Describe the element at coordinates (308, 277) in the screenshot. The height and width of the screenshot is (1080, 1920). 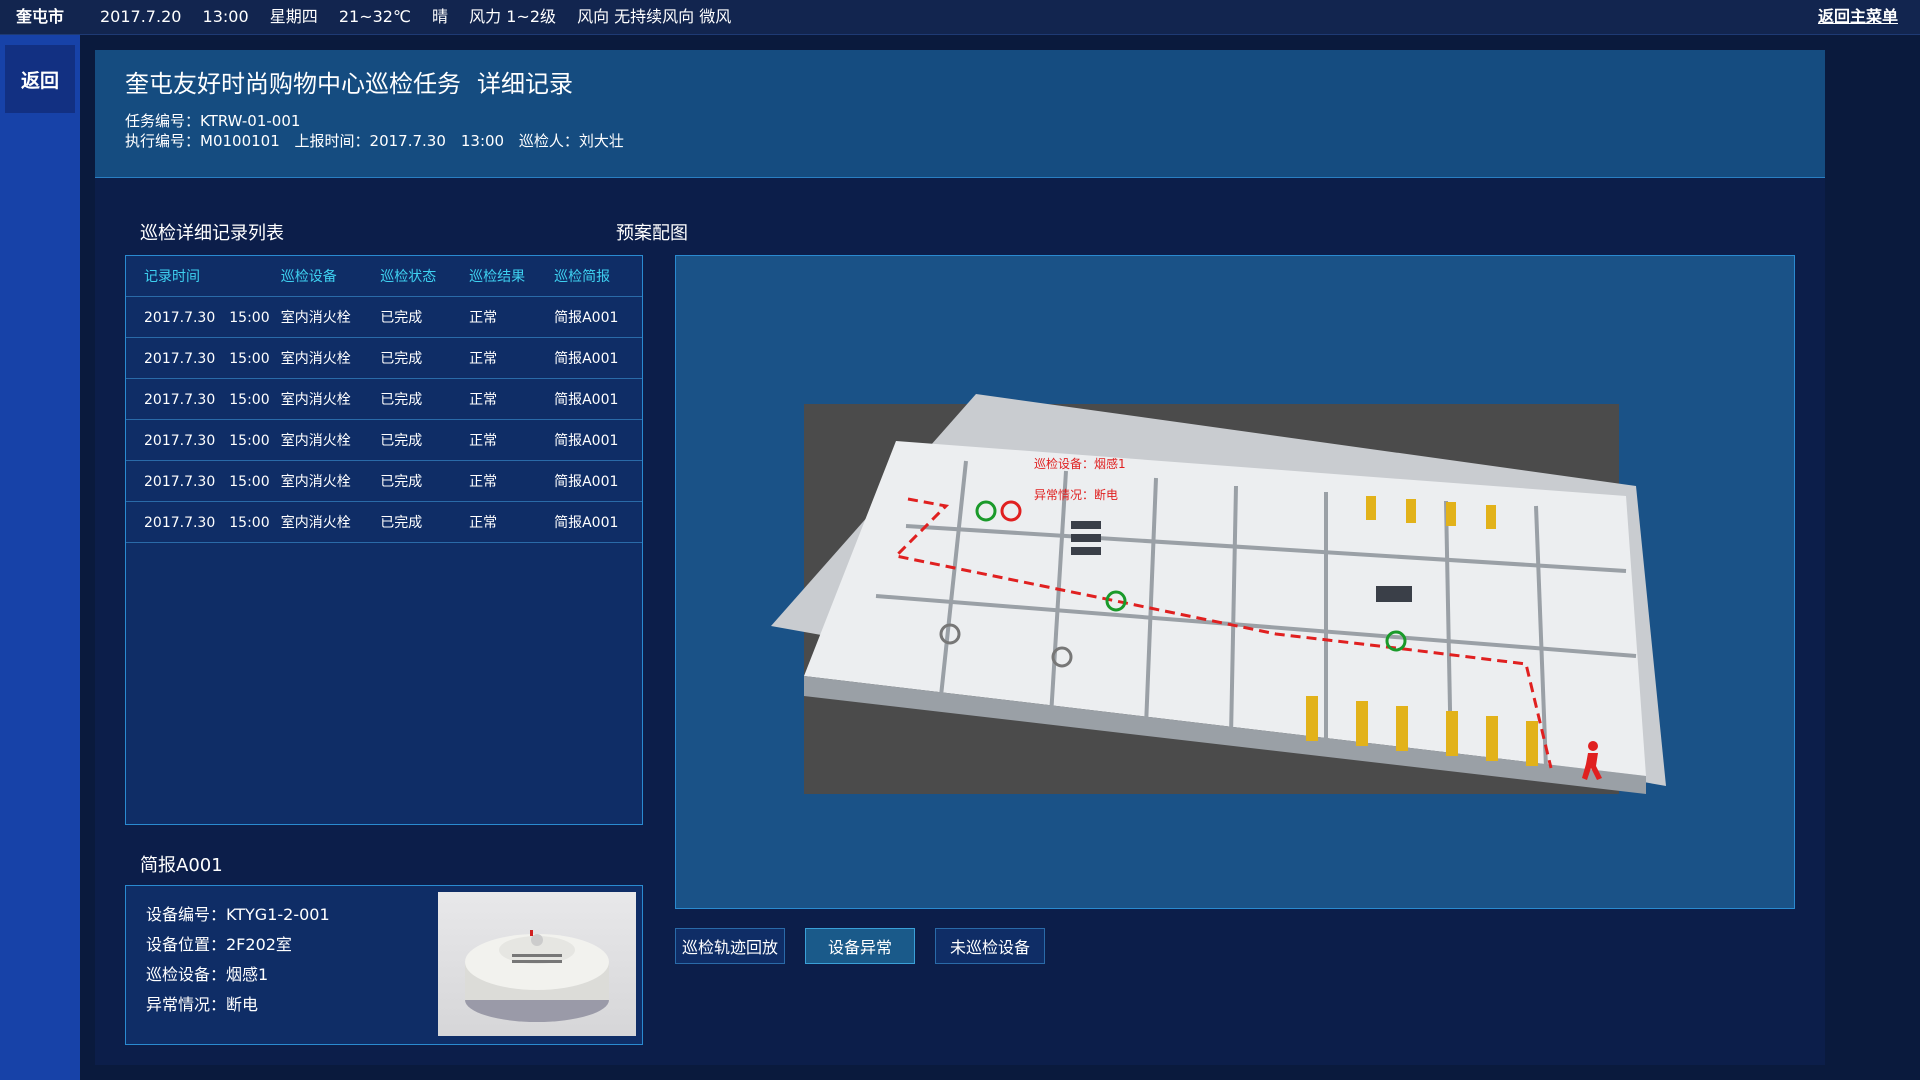
I see `col-device: 巡检设备` at that location.